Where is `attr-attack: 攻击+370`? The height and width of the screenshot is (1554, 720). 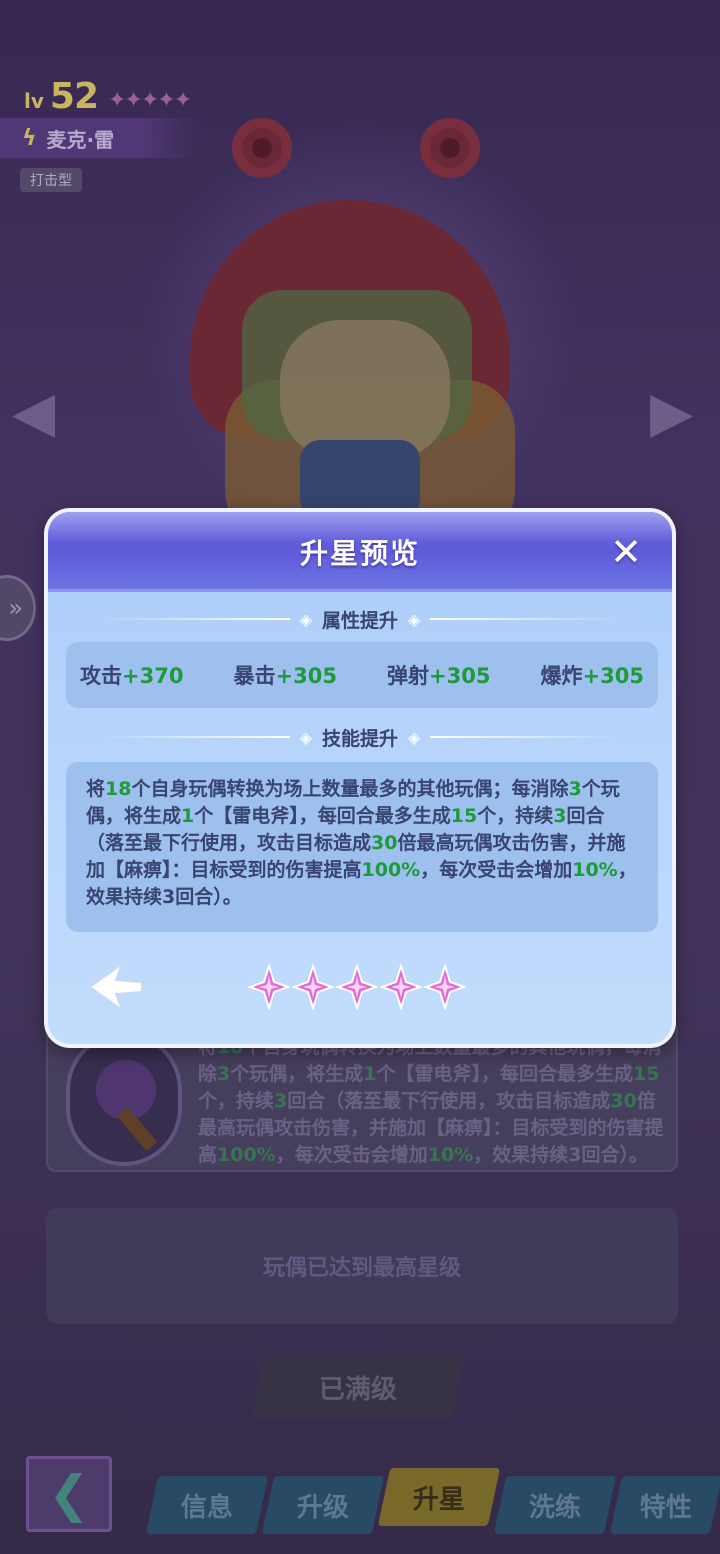 attr-attack: 攻击+370 is located at coordinates (131, 675).